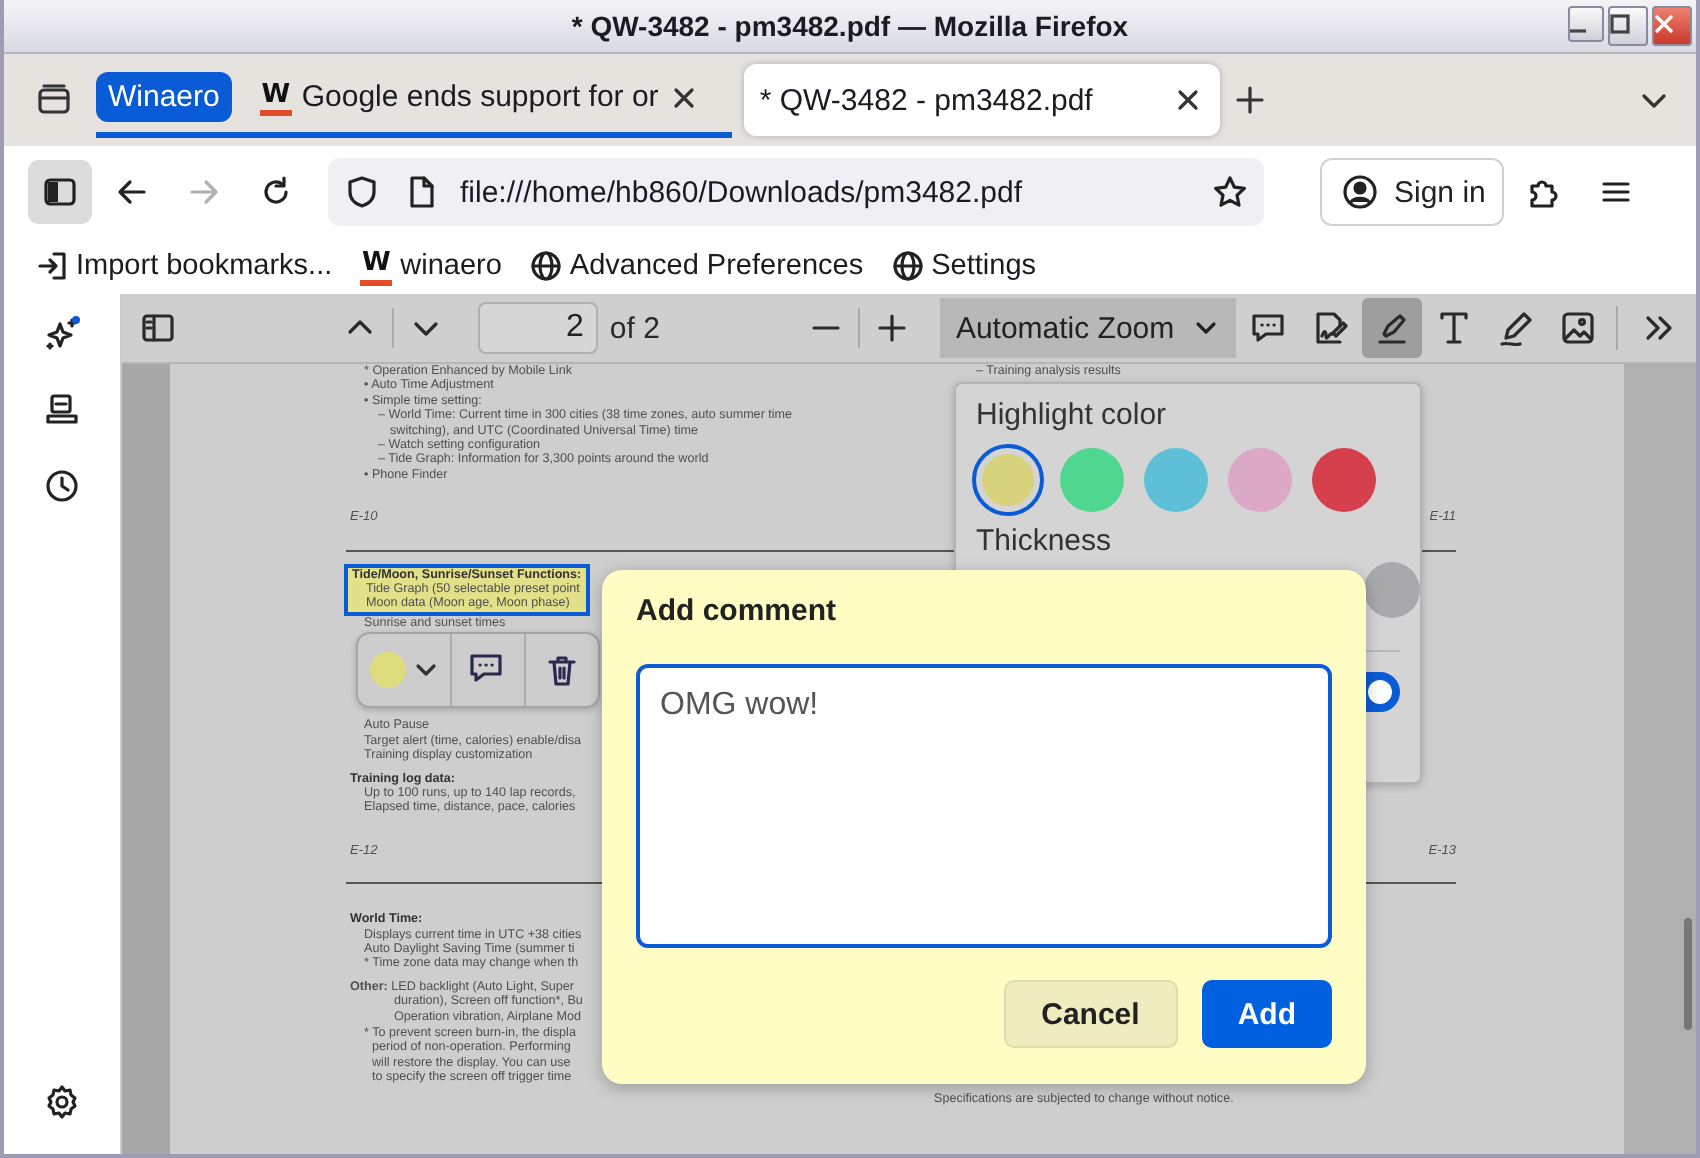  I want to click on dialog-title: Add comment, so click(737, 611).